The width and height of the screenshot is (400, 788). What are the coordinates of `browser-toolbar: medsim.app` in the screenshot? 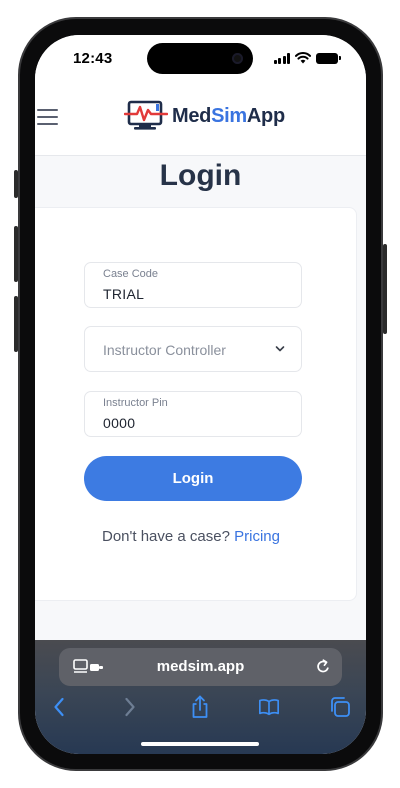 It's located at (200, 697).